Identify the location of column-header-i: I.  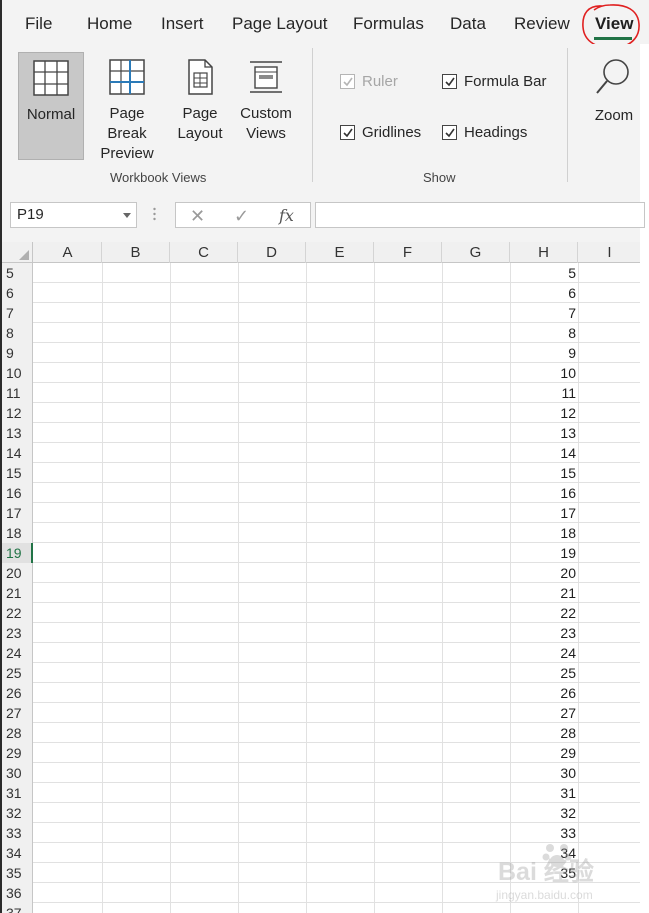
(609, 252).